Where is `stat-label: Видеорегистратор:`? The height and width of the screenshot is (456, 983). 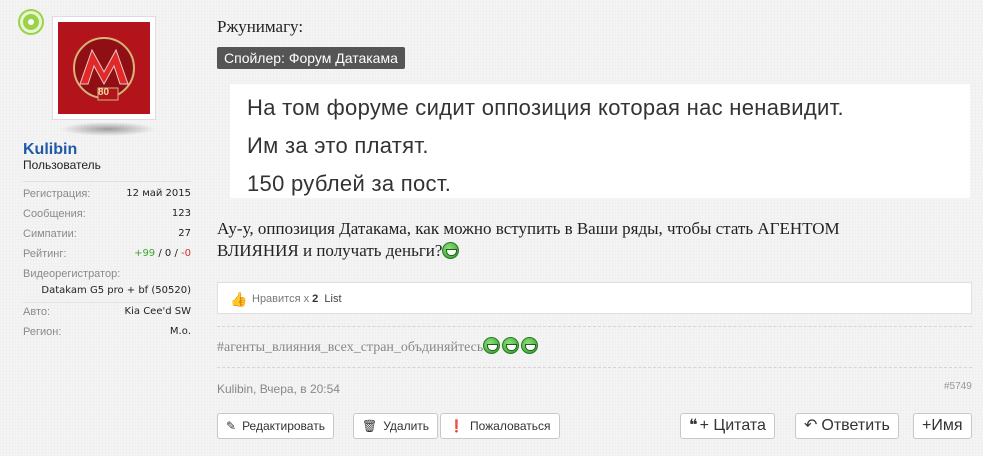
stat-label: Видеорегистратор: is located at coordinates (72, 274).